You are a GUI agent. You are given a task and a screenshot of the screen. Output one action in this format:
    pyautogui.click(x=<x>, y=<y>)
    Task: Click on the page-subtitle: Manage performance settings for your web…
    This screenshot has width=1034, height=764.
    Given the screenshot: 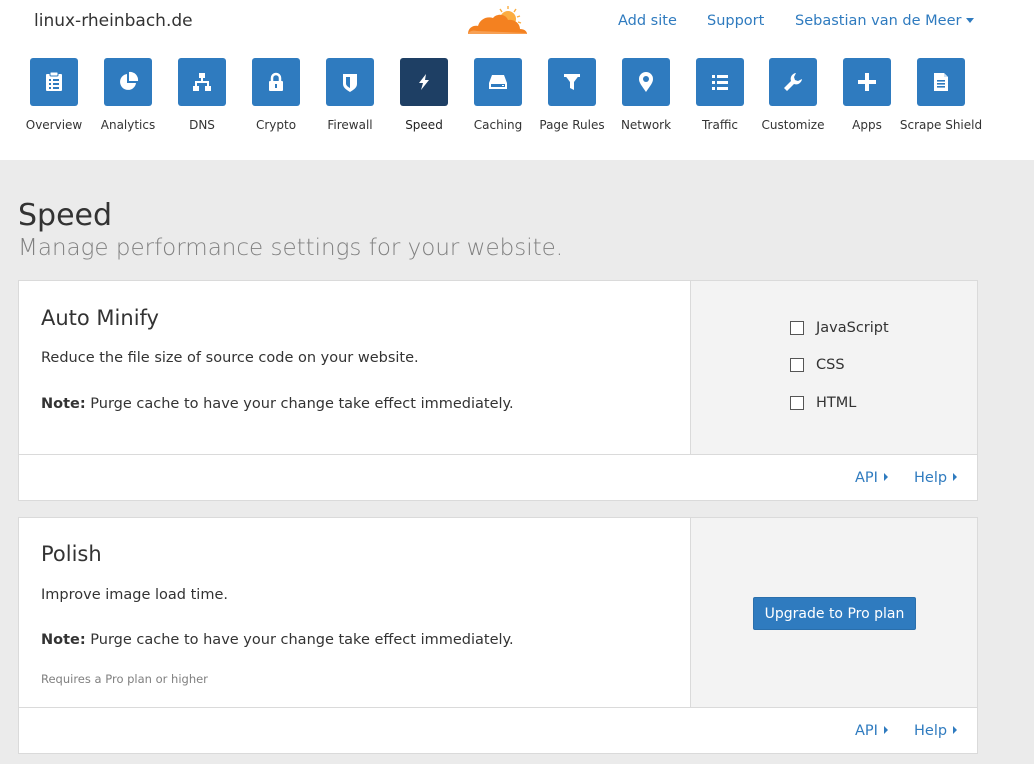 What is the action you would take?
    pyautogui.click(x=291, y=248)
    